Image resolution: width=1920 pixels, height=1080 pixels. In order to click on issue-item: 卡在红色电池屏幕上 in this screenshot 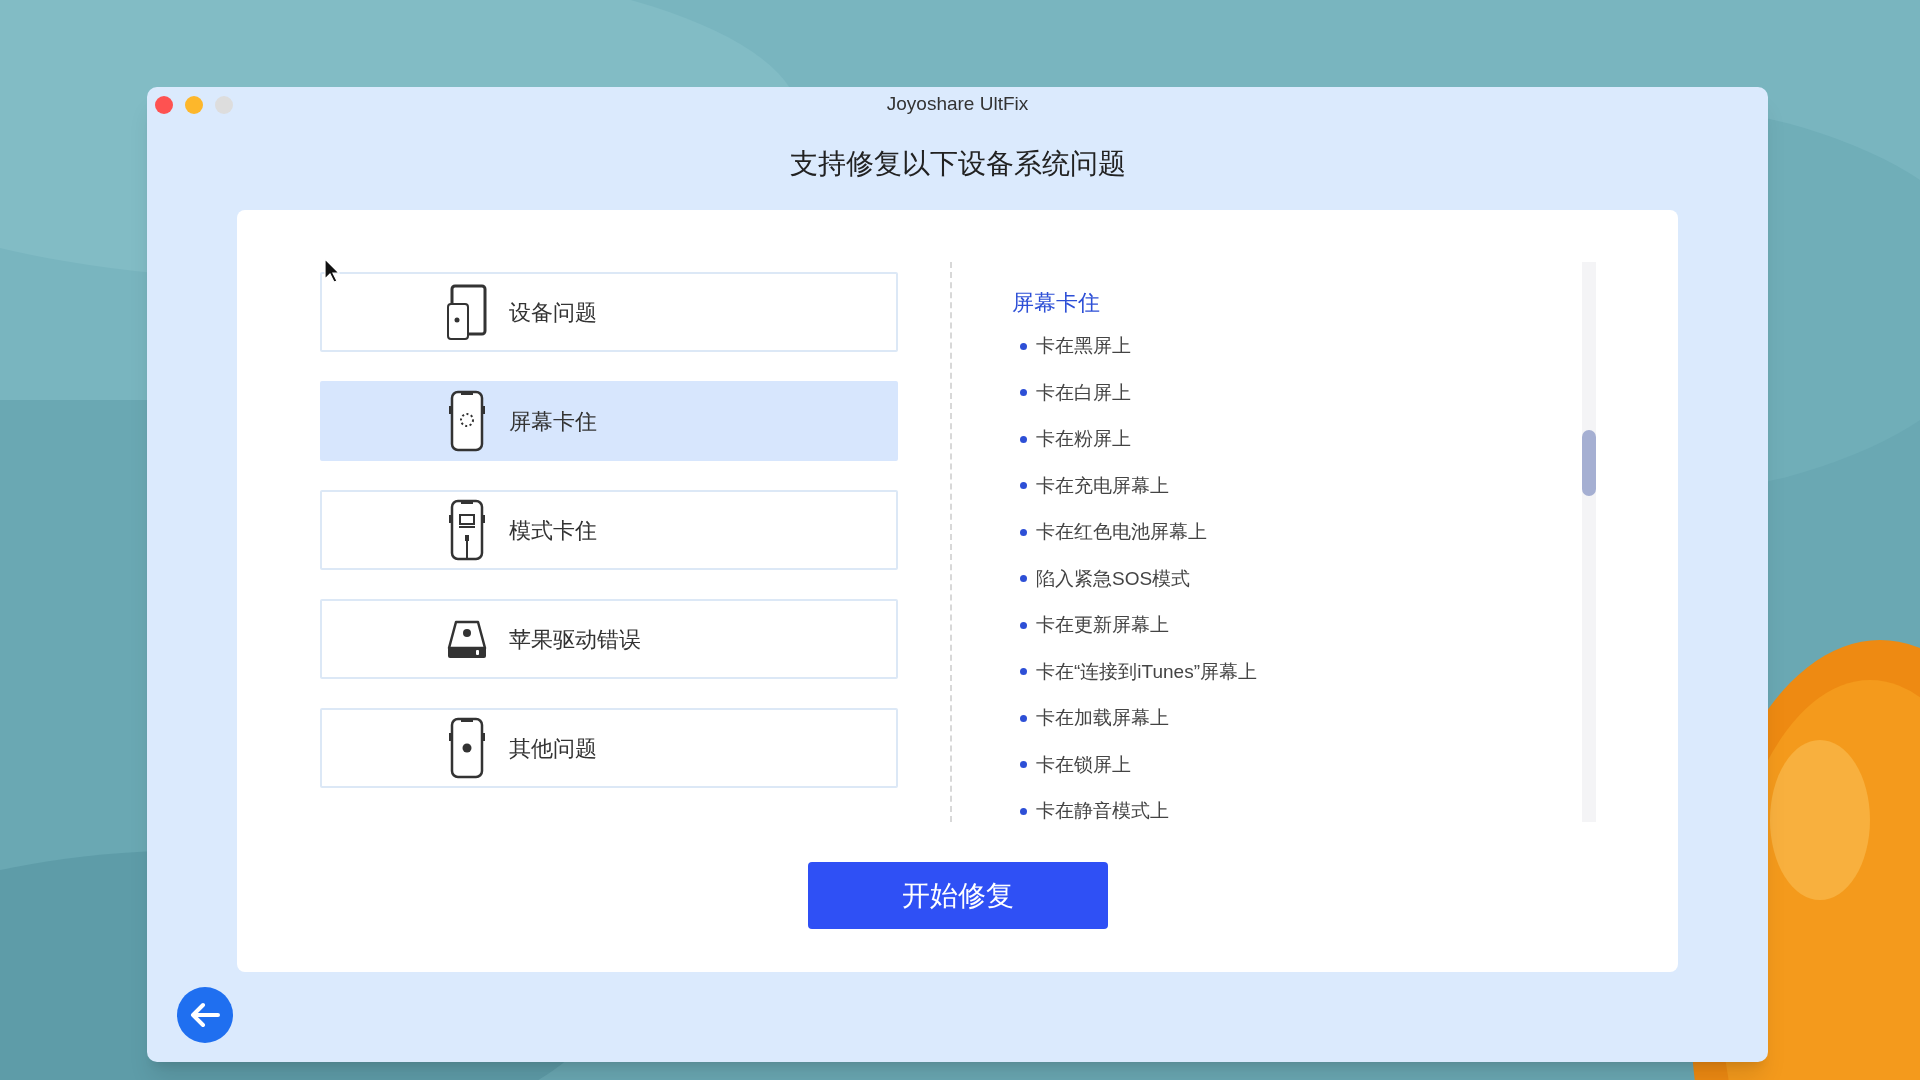, I will do `click(1121, 532)`.